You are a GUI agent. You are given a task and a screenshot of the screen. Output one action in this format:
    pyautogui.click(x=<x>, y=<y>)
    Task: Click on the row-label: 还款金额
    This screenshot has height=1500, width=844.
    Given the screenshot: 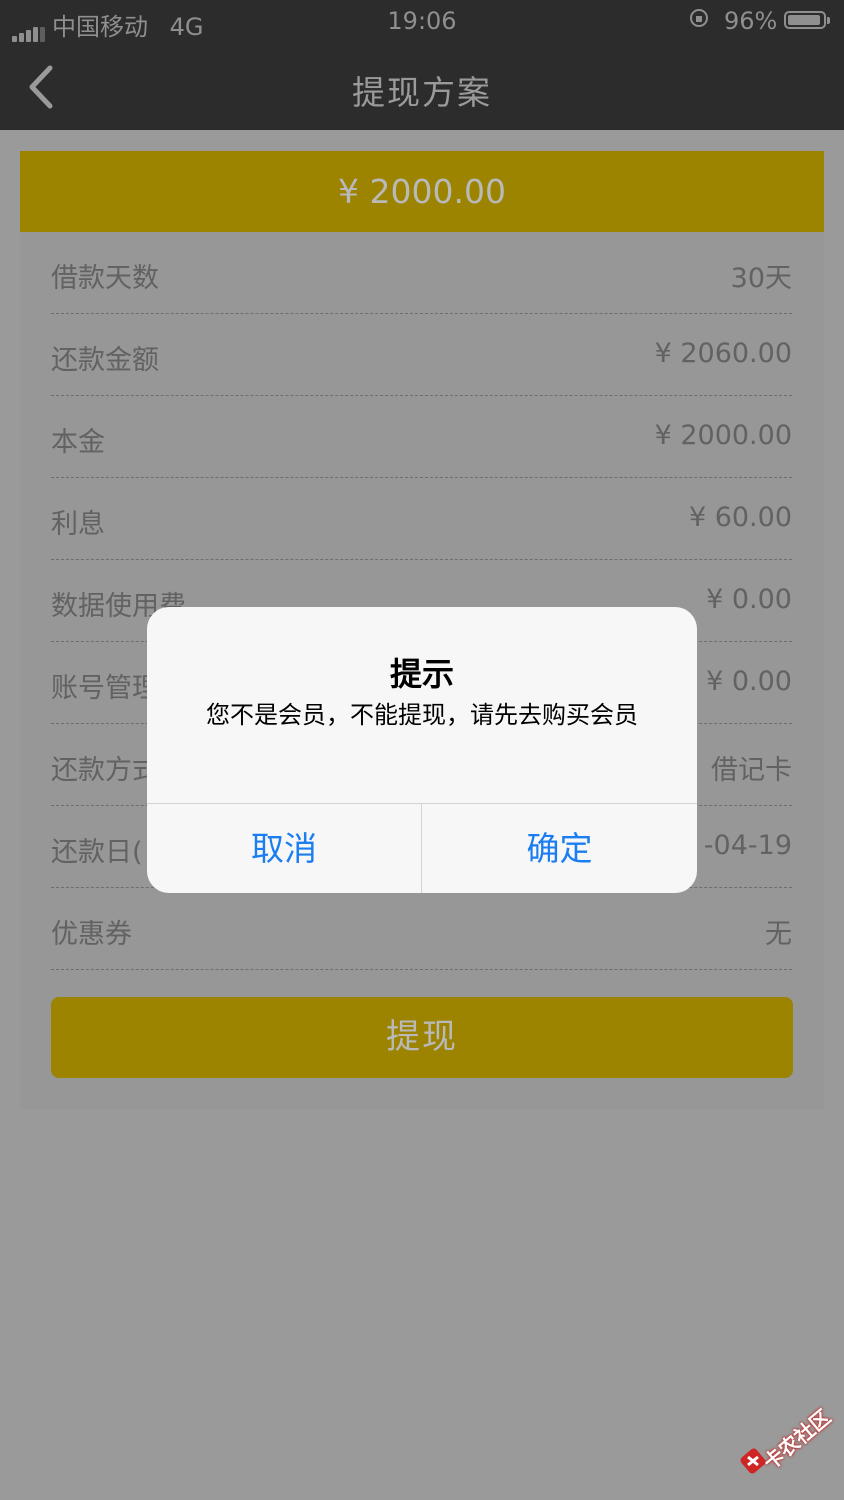 What is the action you would take?
    pyautogui.click(x=105, y=360)
    